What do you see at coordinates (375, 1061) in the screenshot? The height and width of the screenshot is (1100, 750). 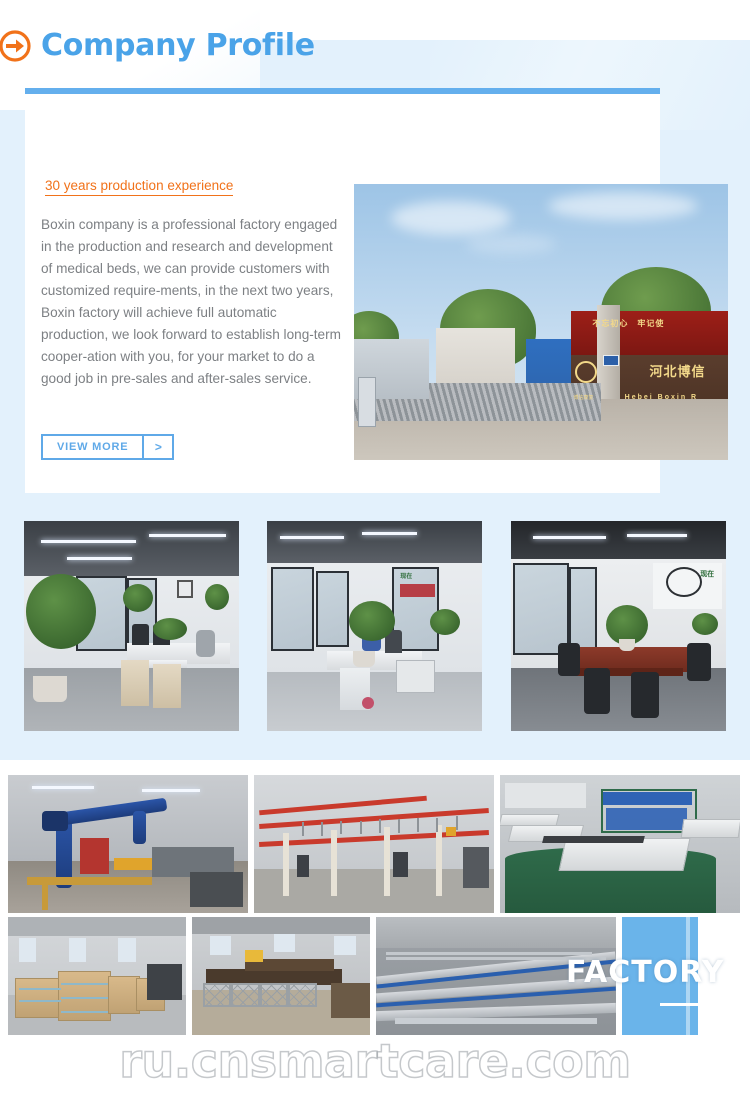 I see `site-watermark: ru.cnsmartcare.com` at bounding box center [375, 1061].